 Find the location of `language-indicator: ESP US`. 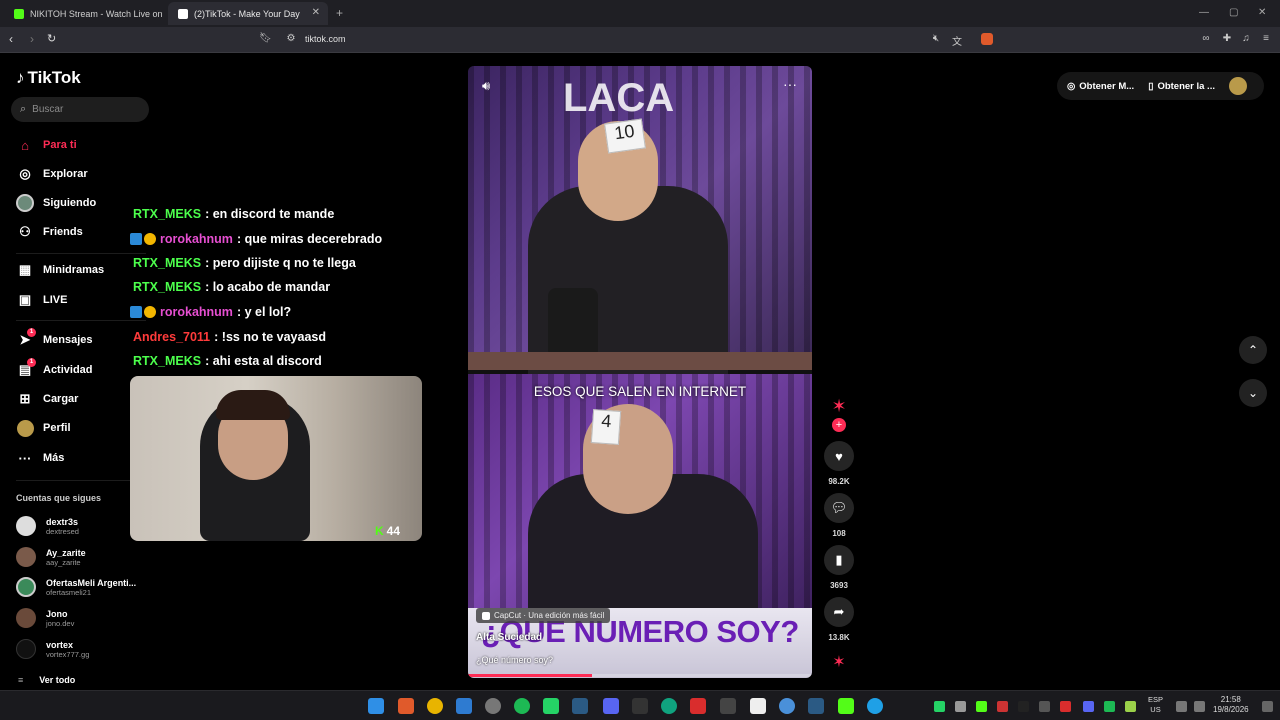

language-indicator: ESP US is located at coordinates (1155, 705).